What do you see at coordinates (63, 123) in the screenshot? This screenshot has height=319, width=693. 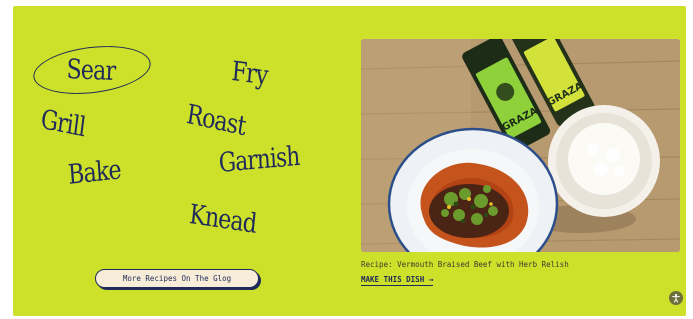 I see `word-grill: Grill` at bounding box center [63, 123].